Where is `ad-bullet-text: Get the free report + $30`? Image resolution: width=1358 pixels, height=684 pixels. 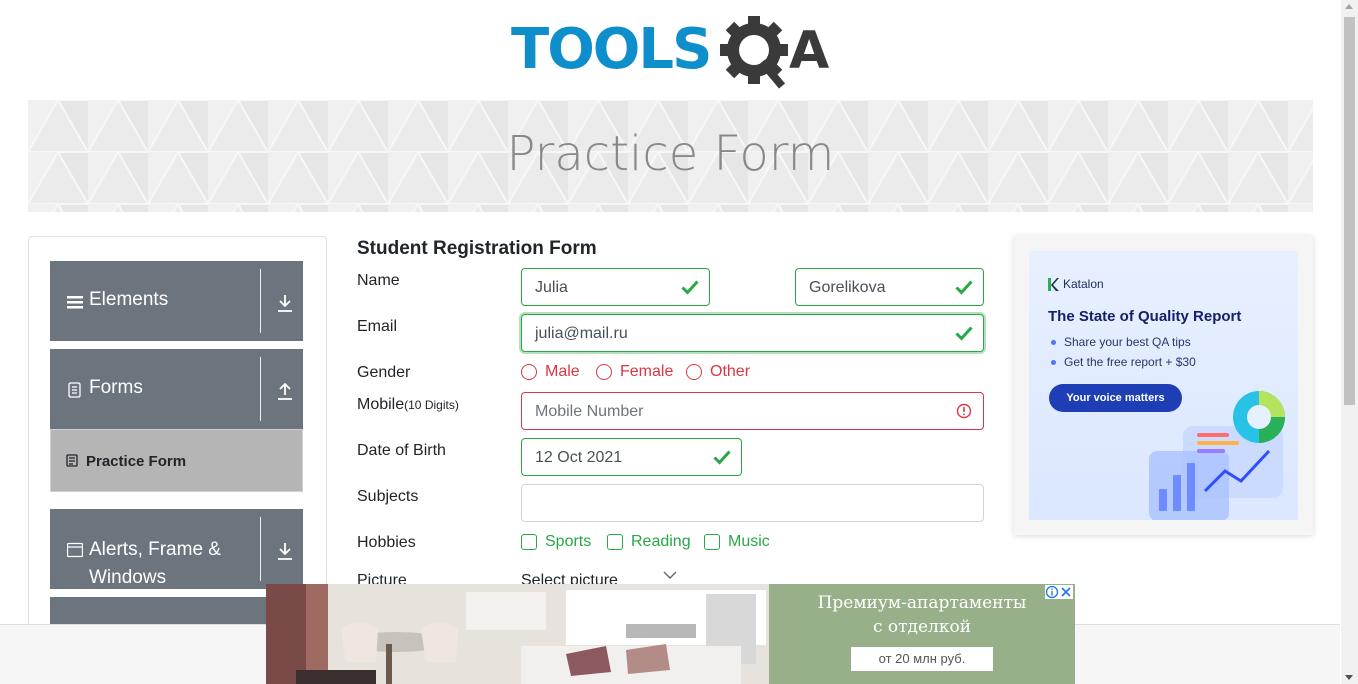
ad-bullet-text: Get the free report + $30 is located at coordinates (1130, 362).